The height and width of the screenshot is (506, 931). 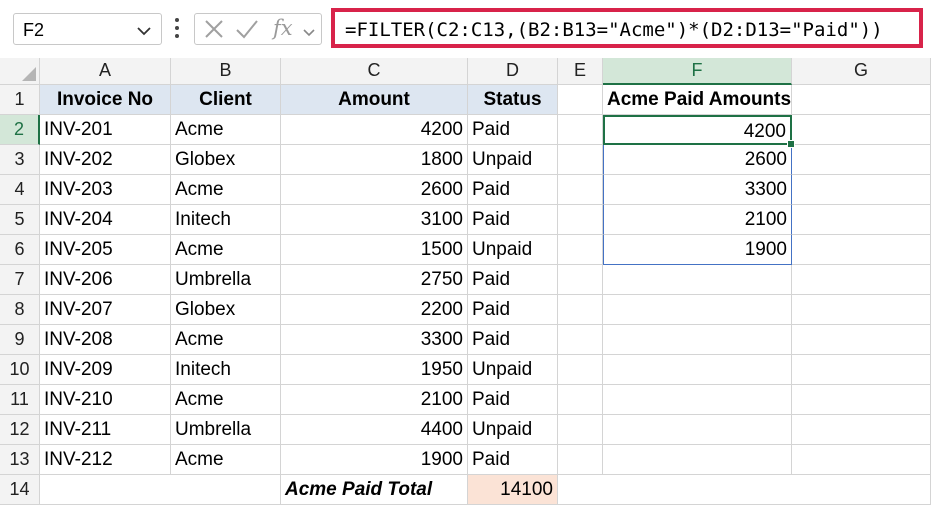 I want to click on invoice-cell: INV-206, so click(x=105, y=280).